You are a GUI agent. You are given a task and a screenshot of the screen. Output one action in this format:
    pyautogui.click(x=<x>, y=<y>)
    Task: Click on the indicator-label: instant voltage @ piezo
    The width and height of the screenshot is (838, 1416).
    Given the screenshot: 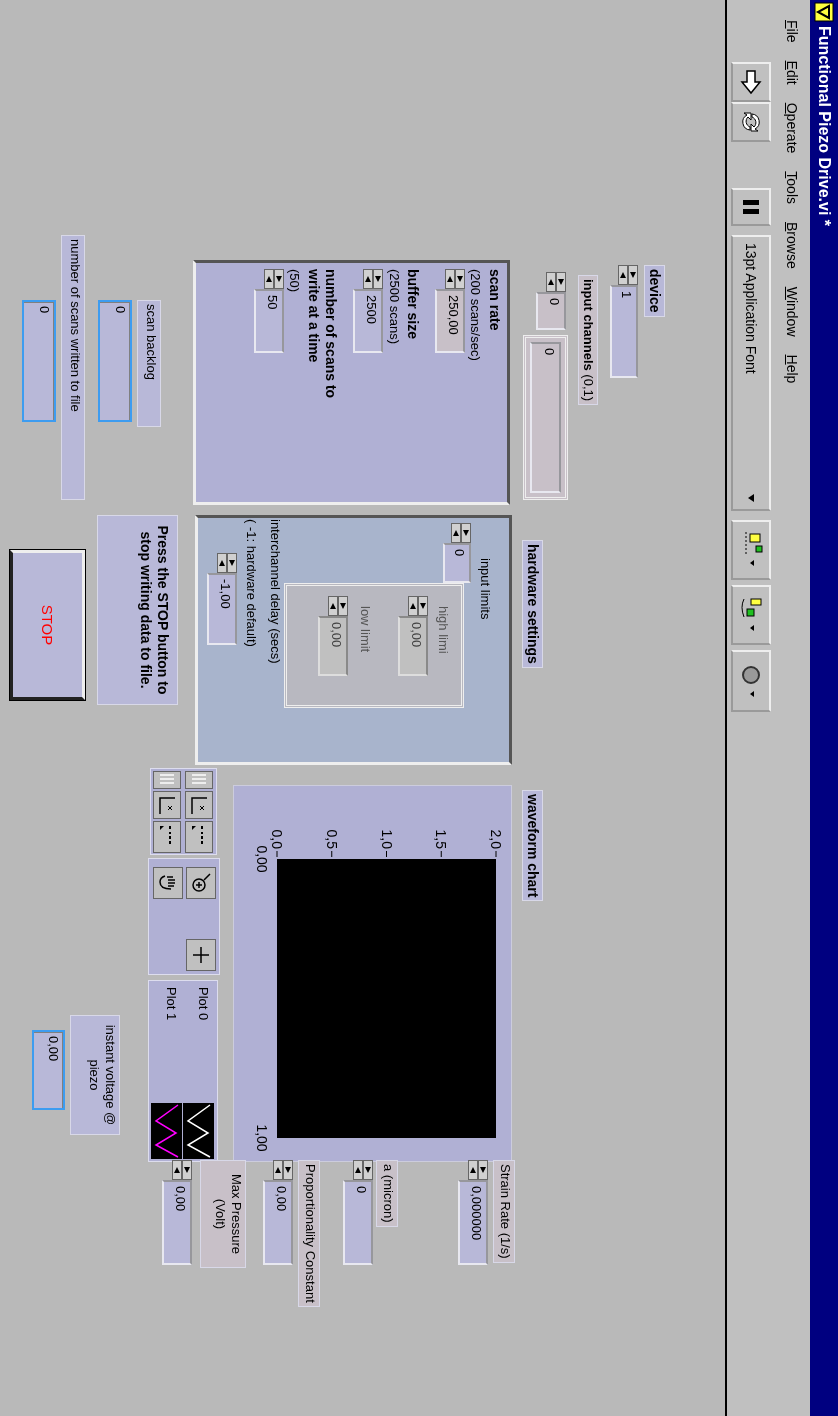 What is the action you would take?
    pyautogui.click(x=95, y=1075)
    